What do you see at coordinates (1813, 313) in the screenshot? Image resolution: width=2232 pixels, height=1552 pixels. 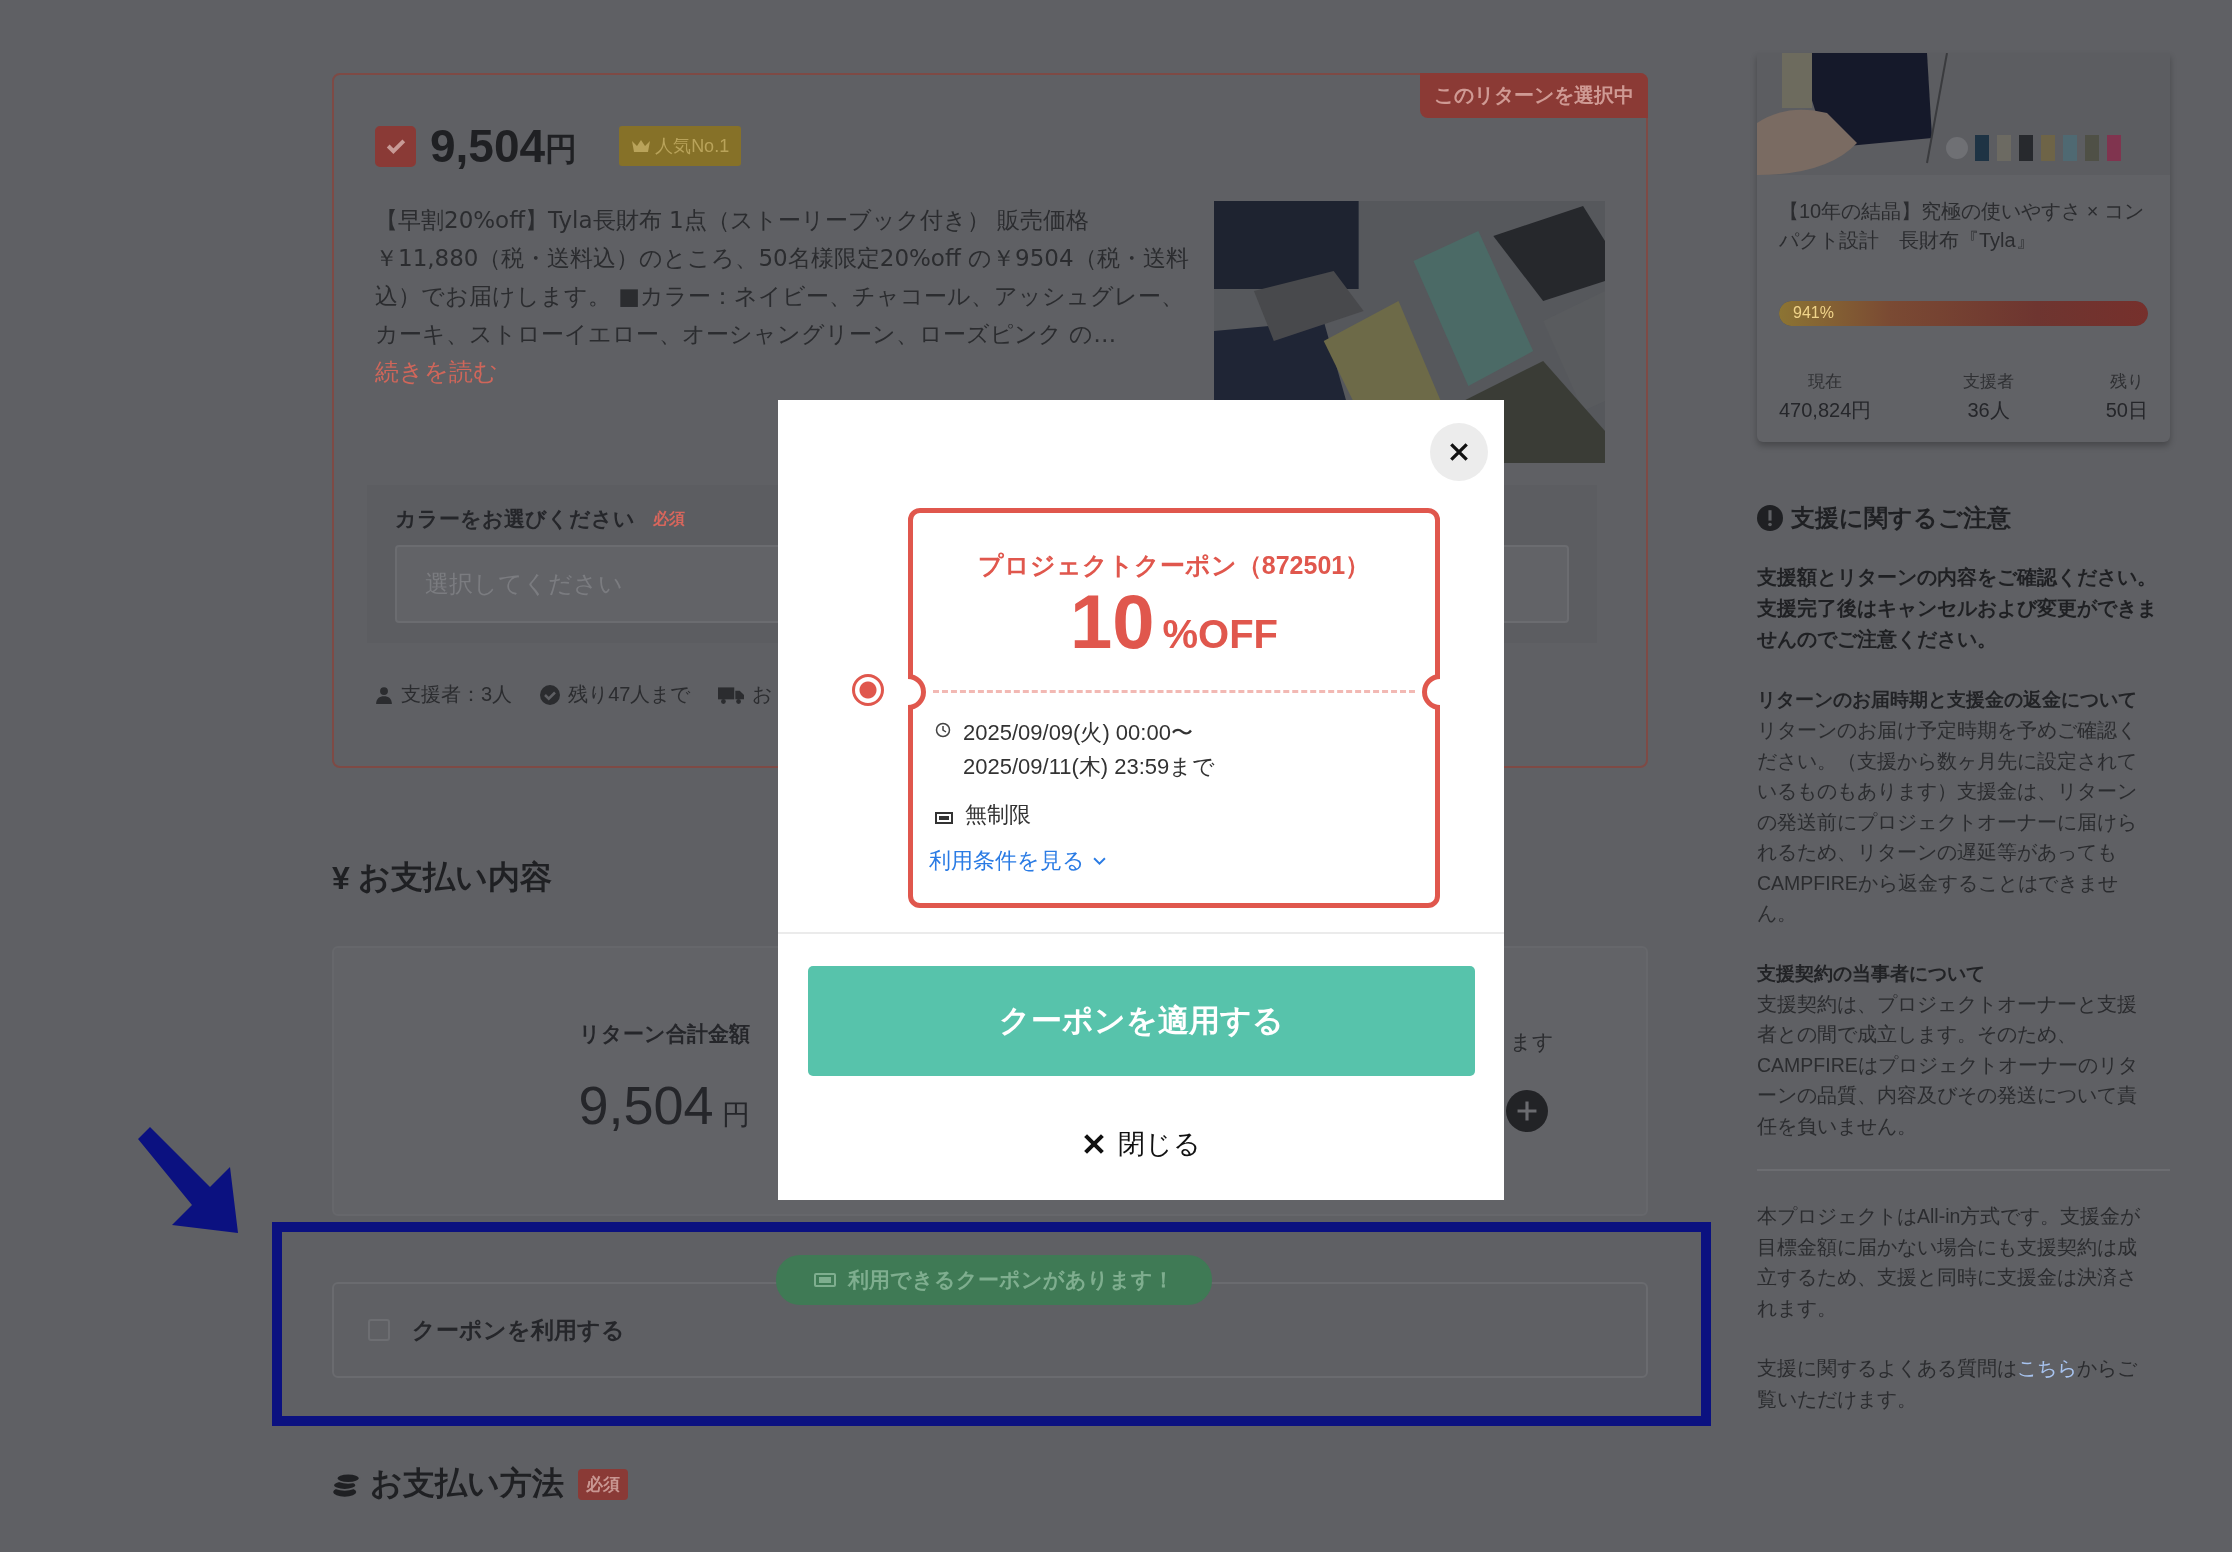 I see `progress-label: 941%` at bounding box center [1813, 313].